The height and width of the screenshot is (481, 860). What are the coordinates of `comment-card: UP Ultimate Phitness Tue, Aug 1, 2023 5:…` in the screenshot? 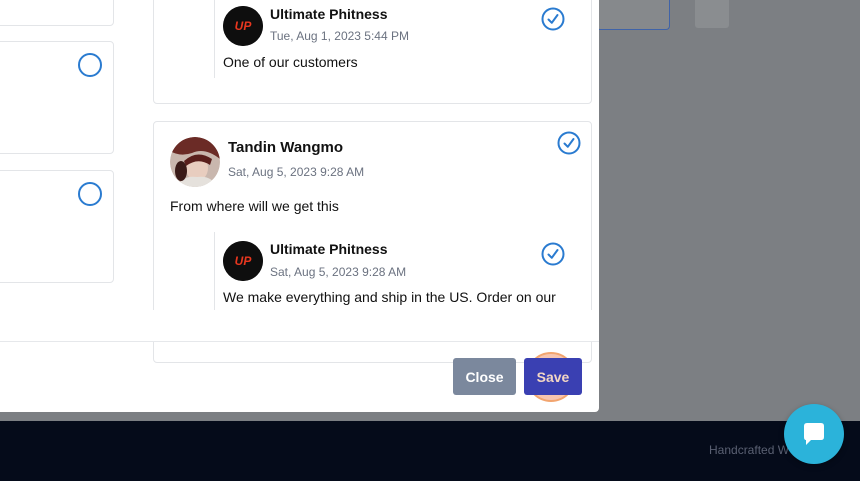 It's located at (372, 52).